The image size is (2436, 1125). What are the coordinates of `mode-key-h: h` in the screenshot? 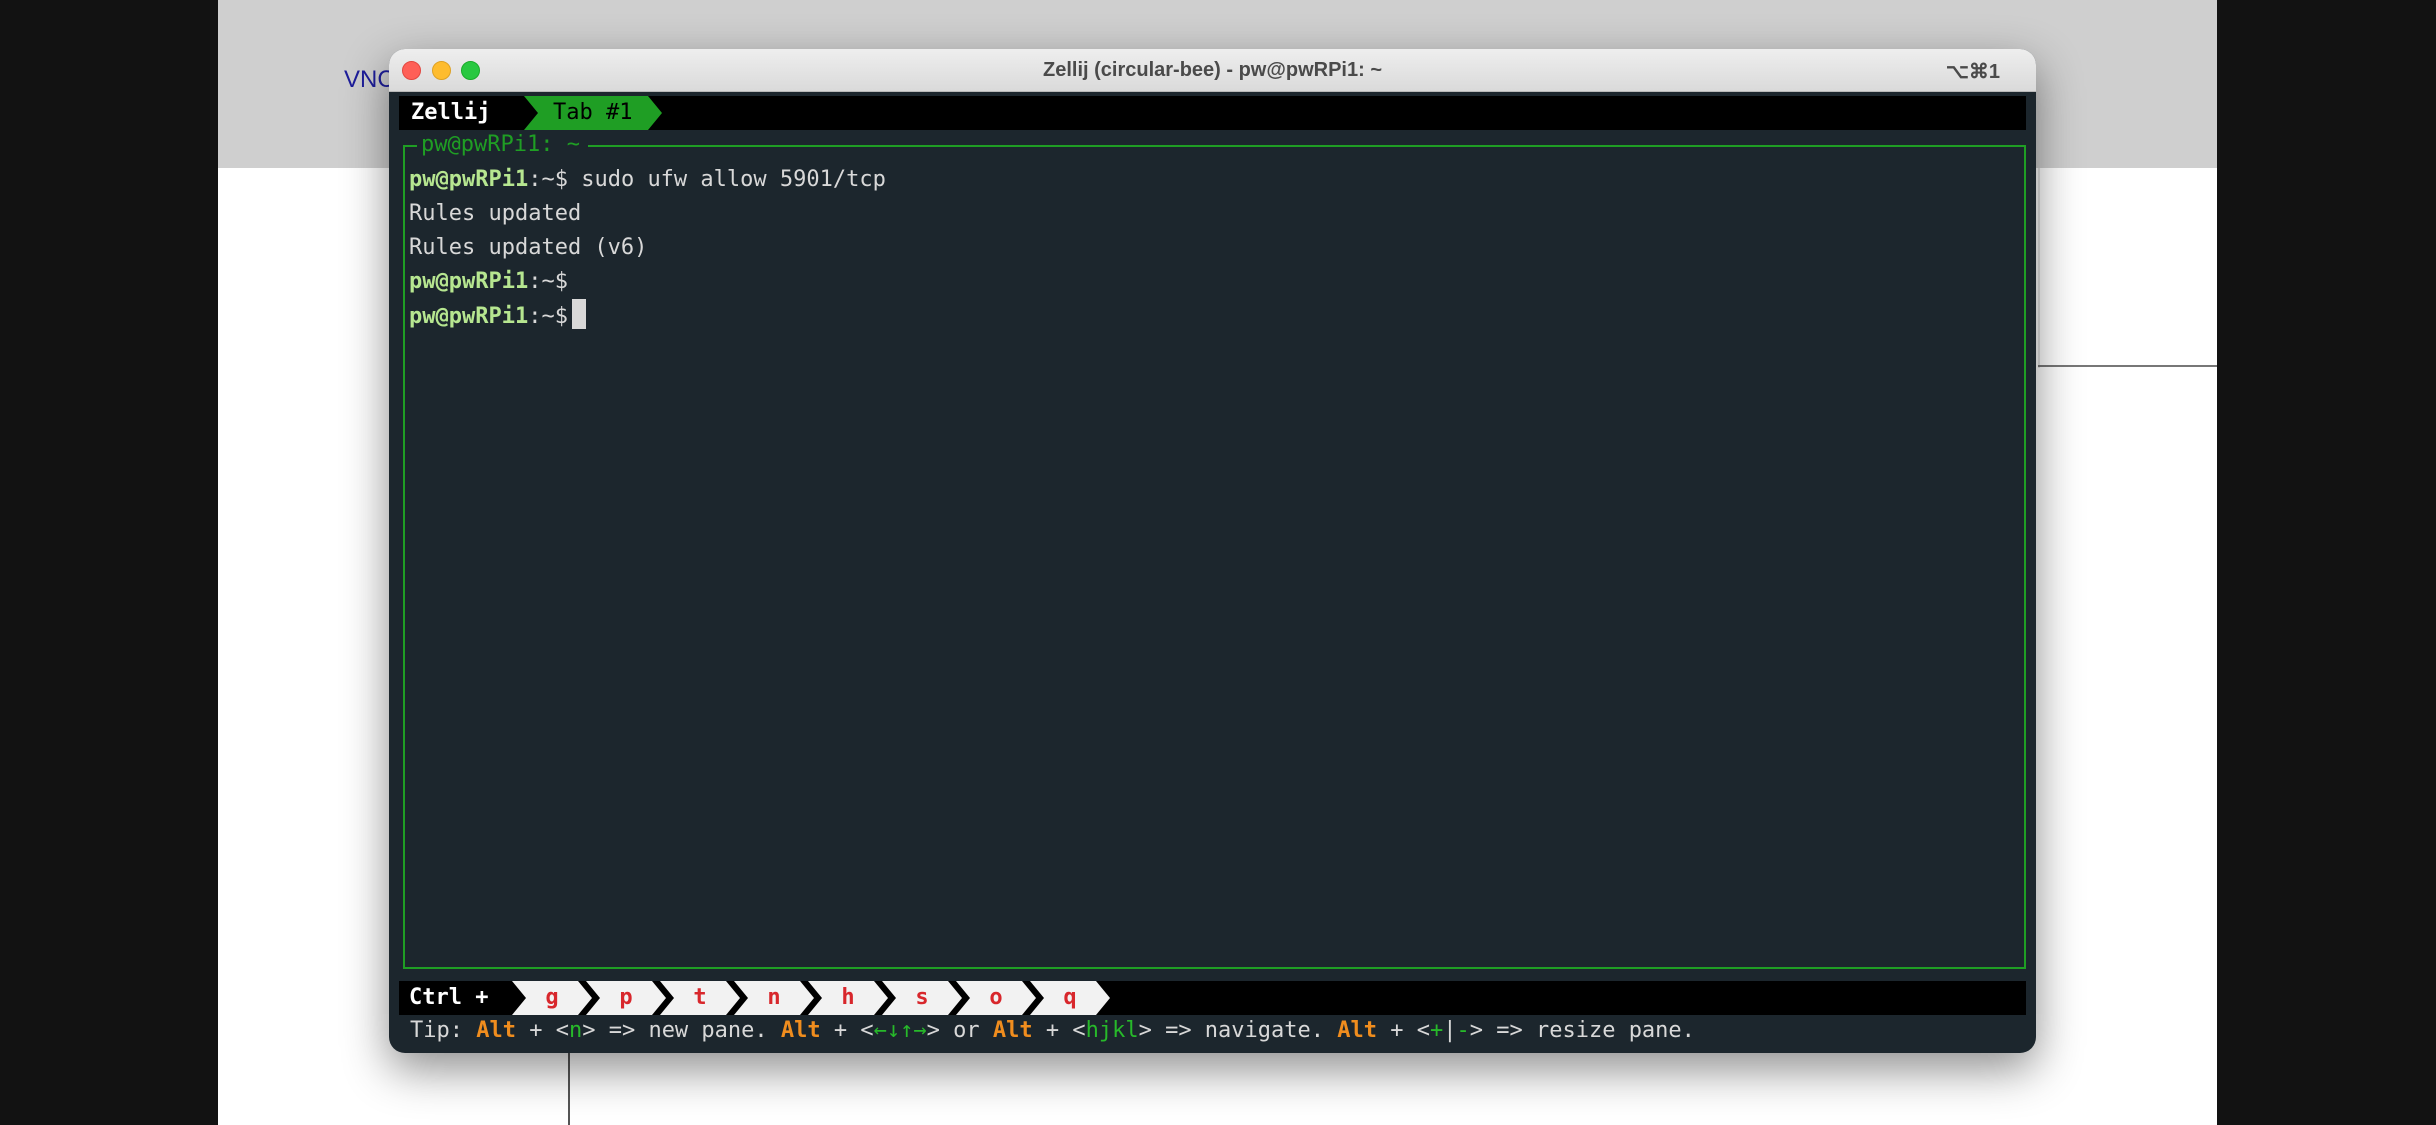 It's located at (848, 998).